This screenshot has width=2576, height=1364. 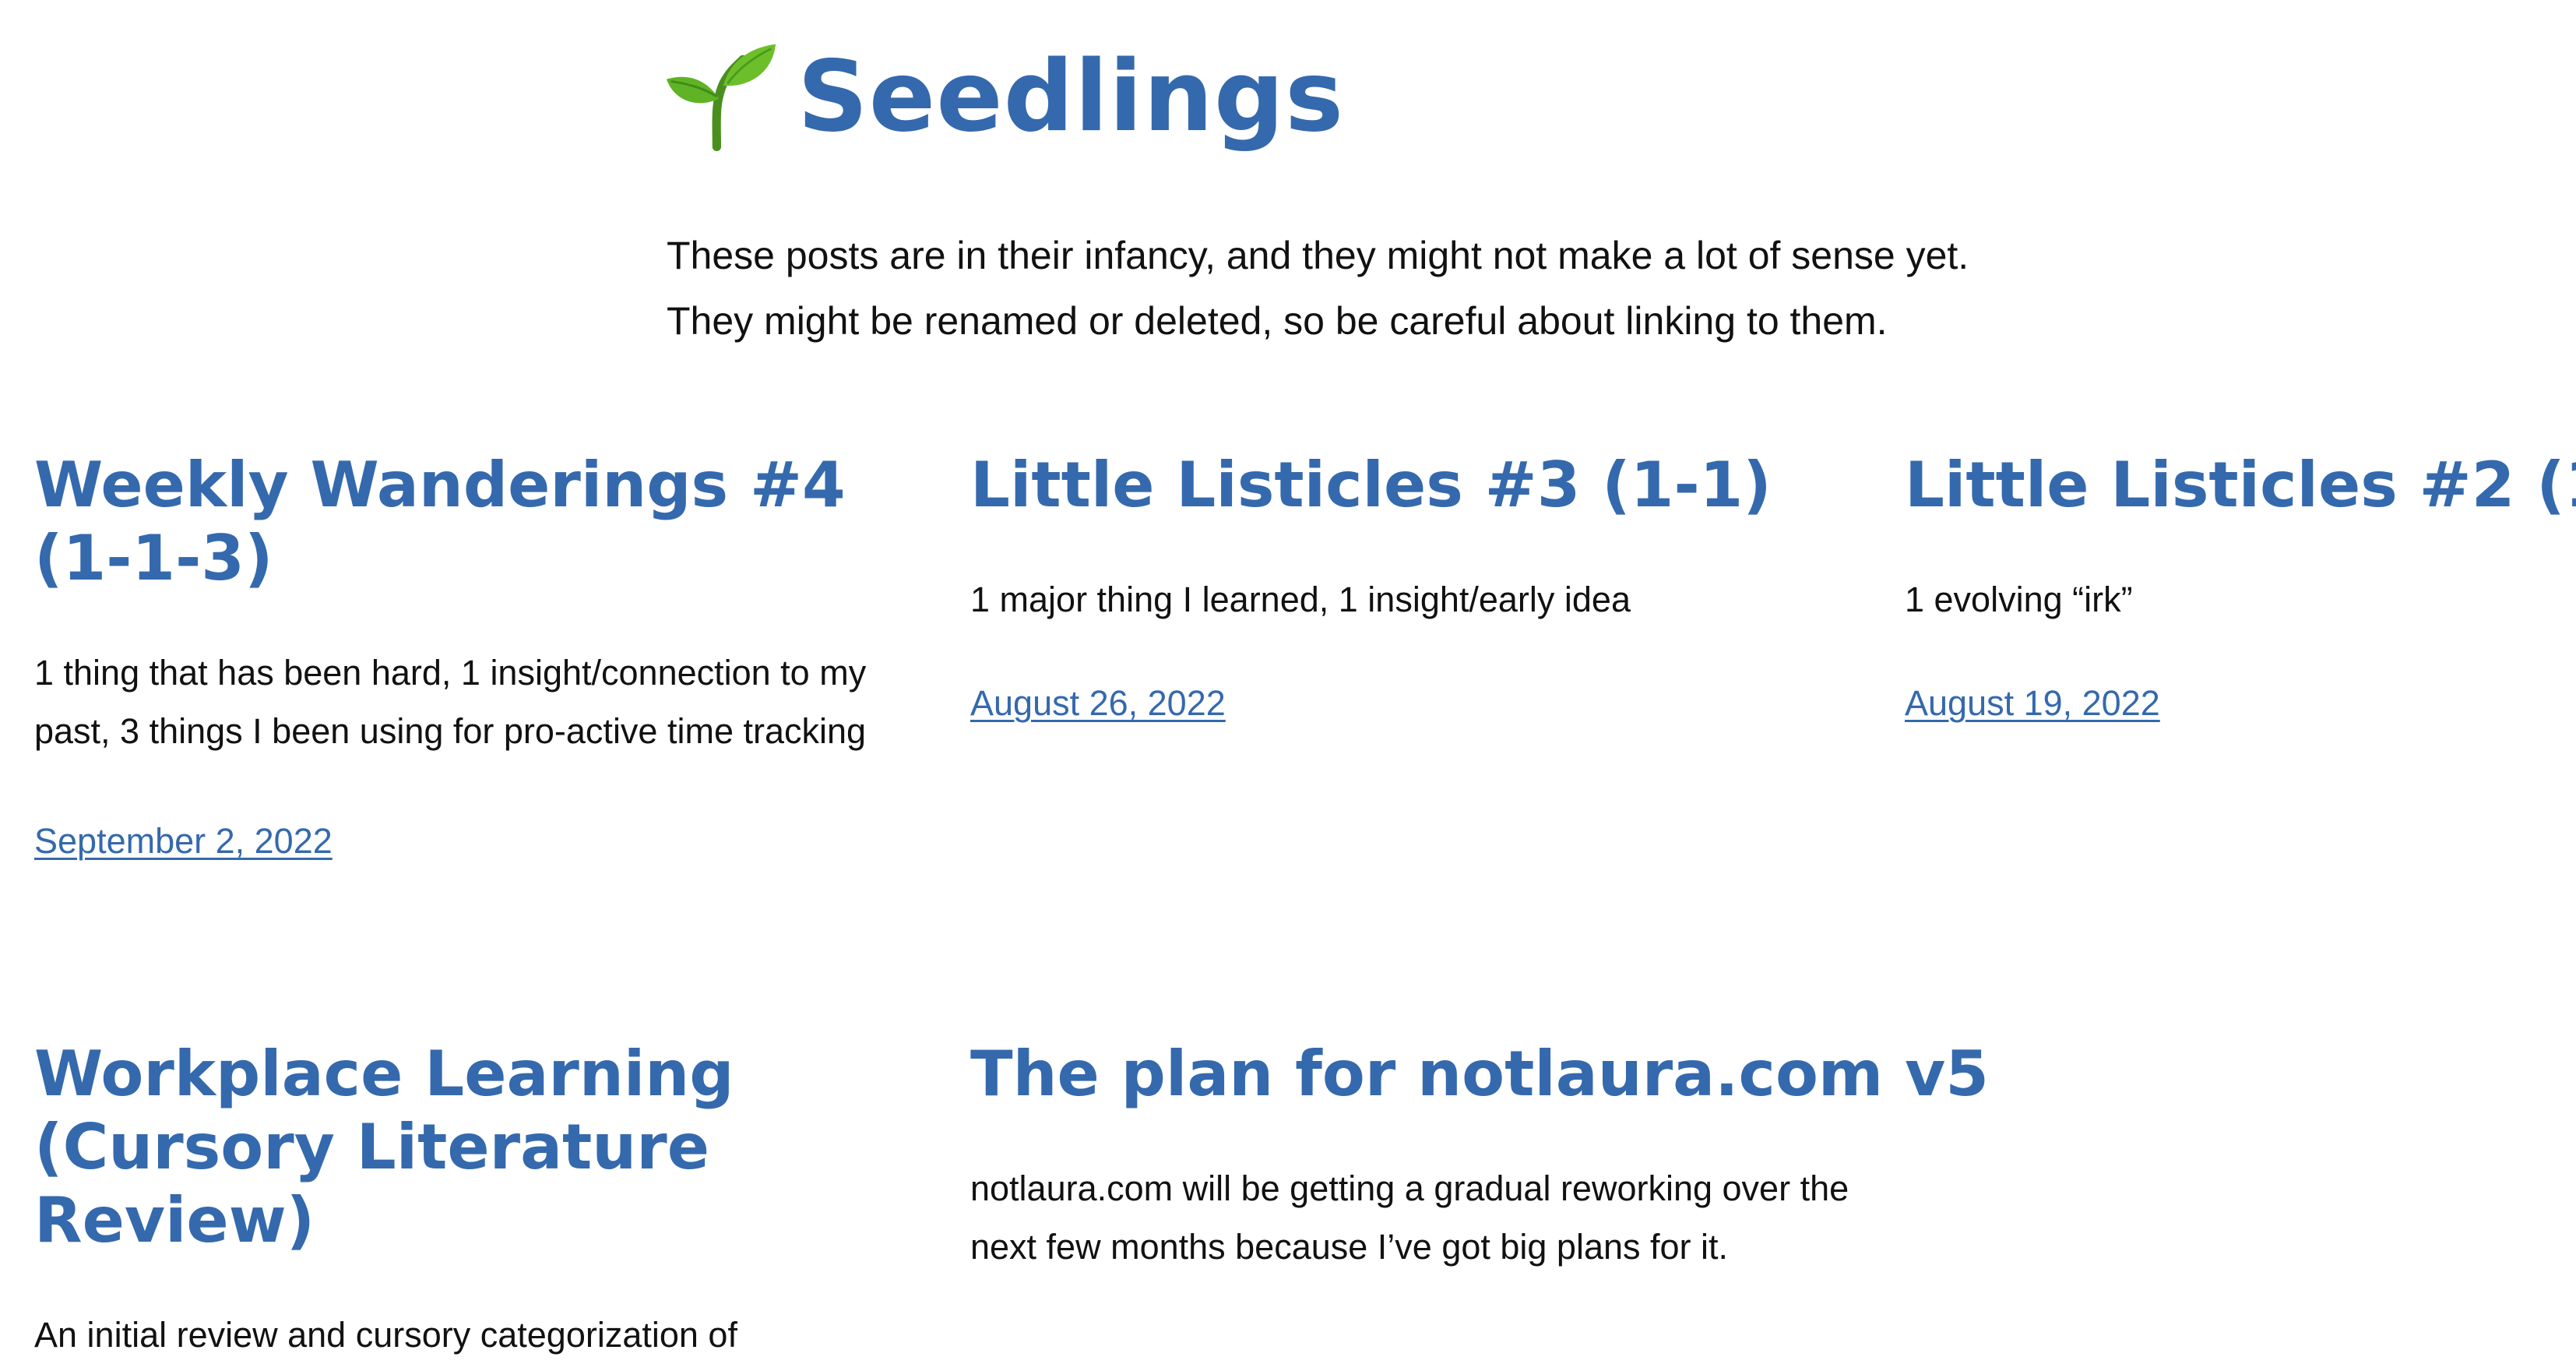 I want to click on title-row: Seedlings, so click(x=1445, y=96).